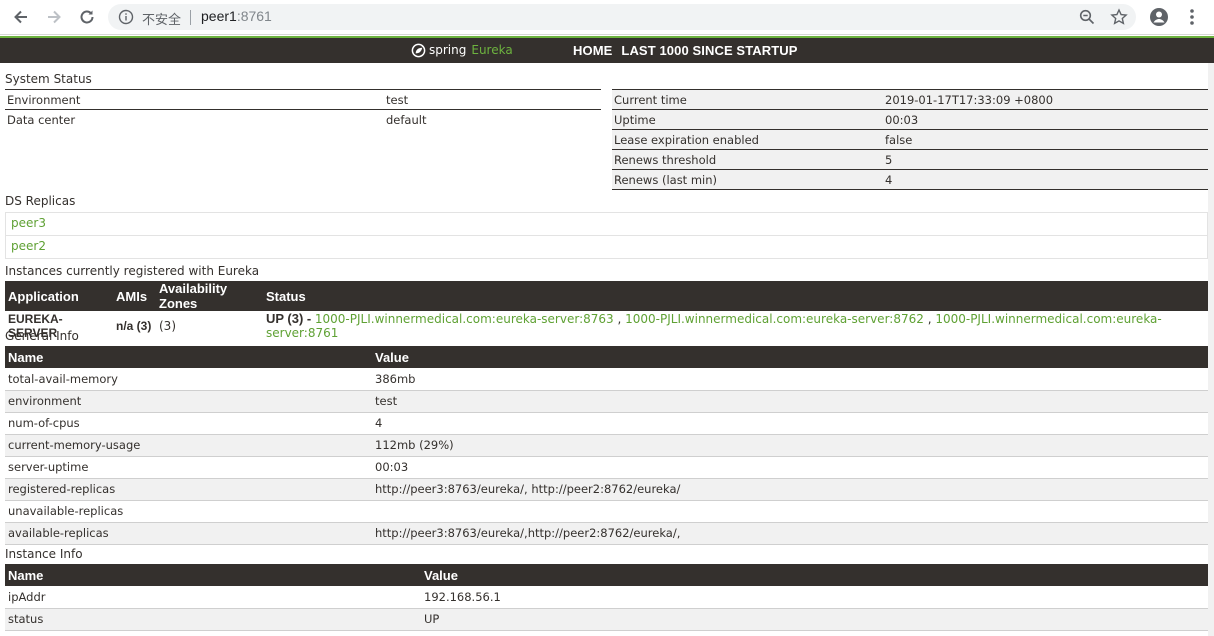 The image size is (1214, 636). Describe the element at coordinates (44, 99) in the screenshot. I see `status-label: Environment` at that location.